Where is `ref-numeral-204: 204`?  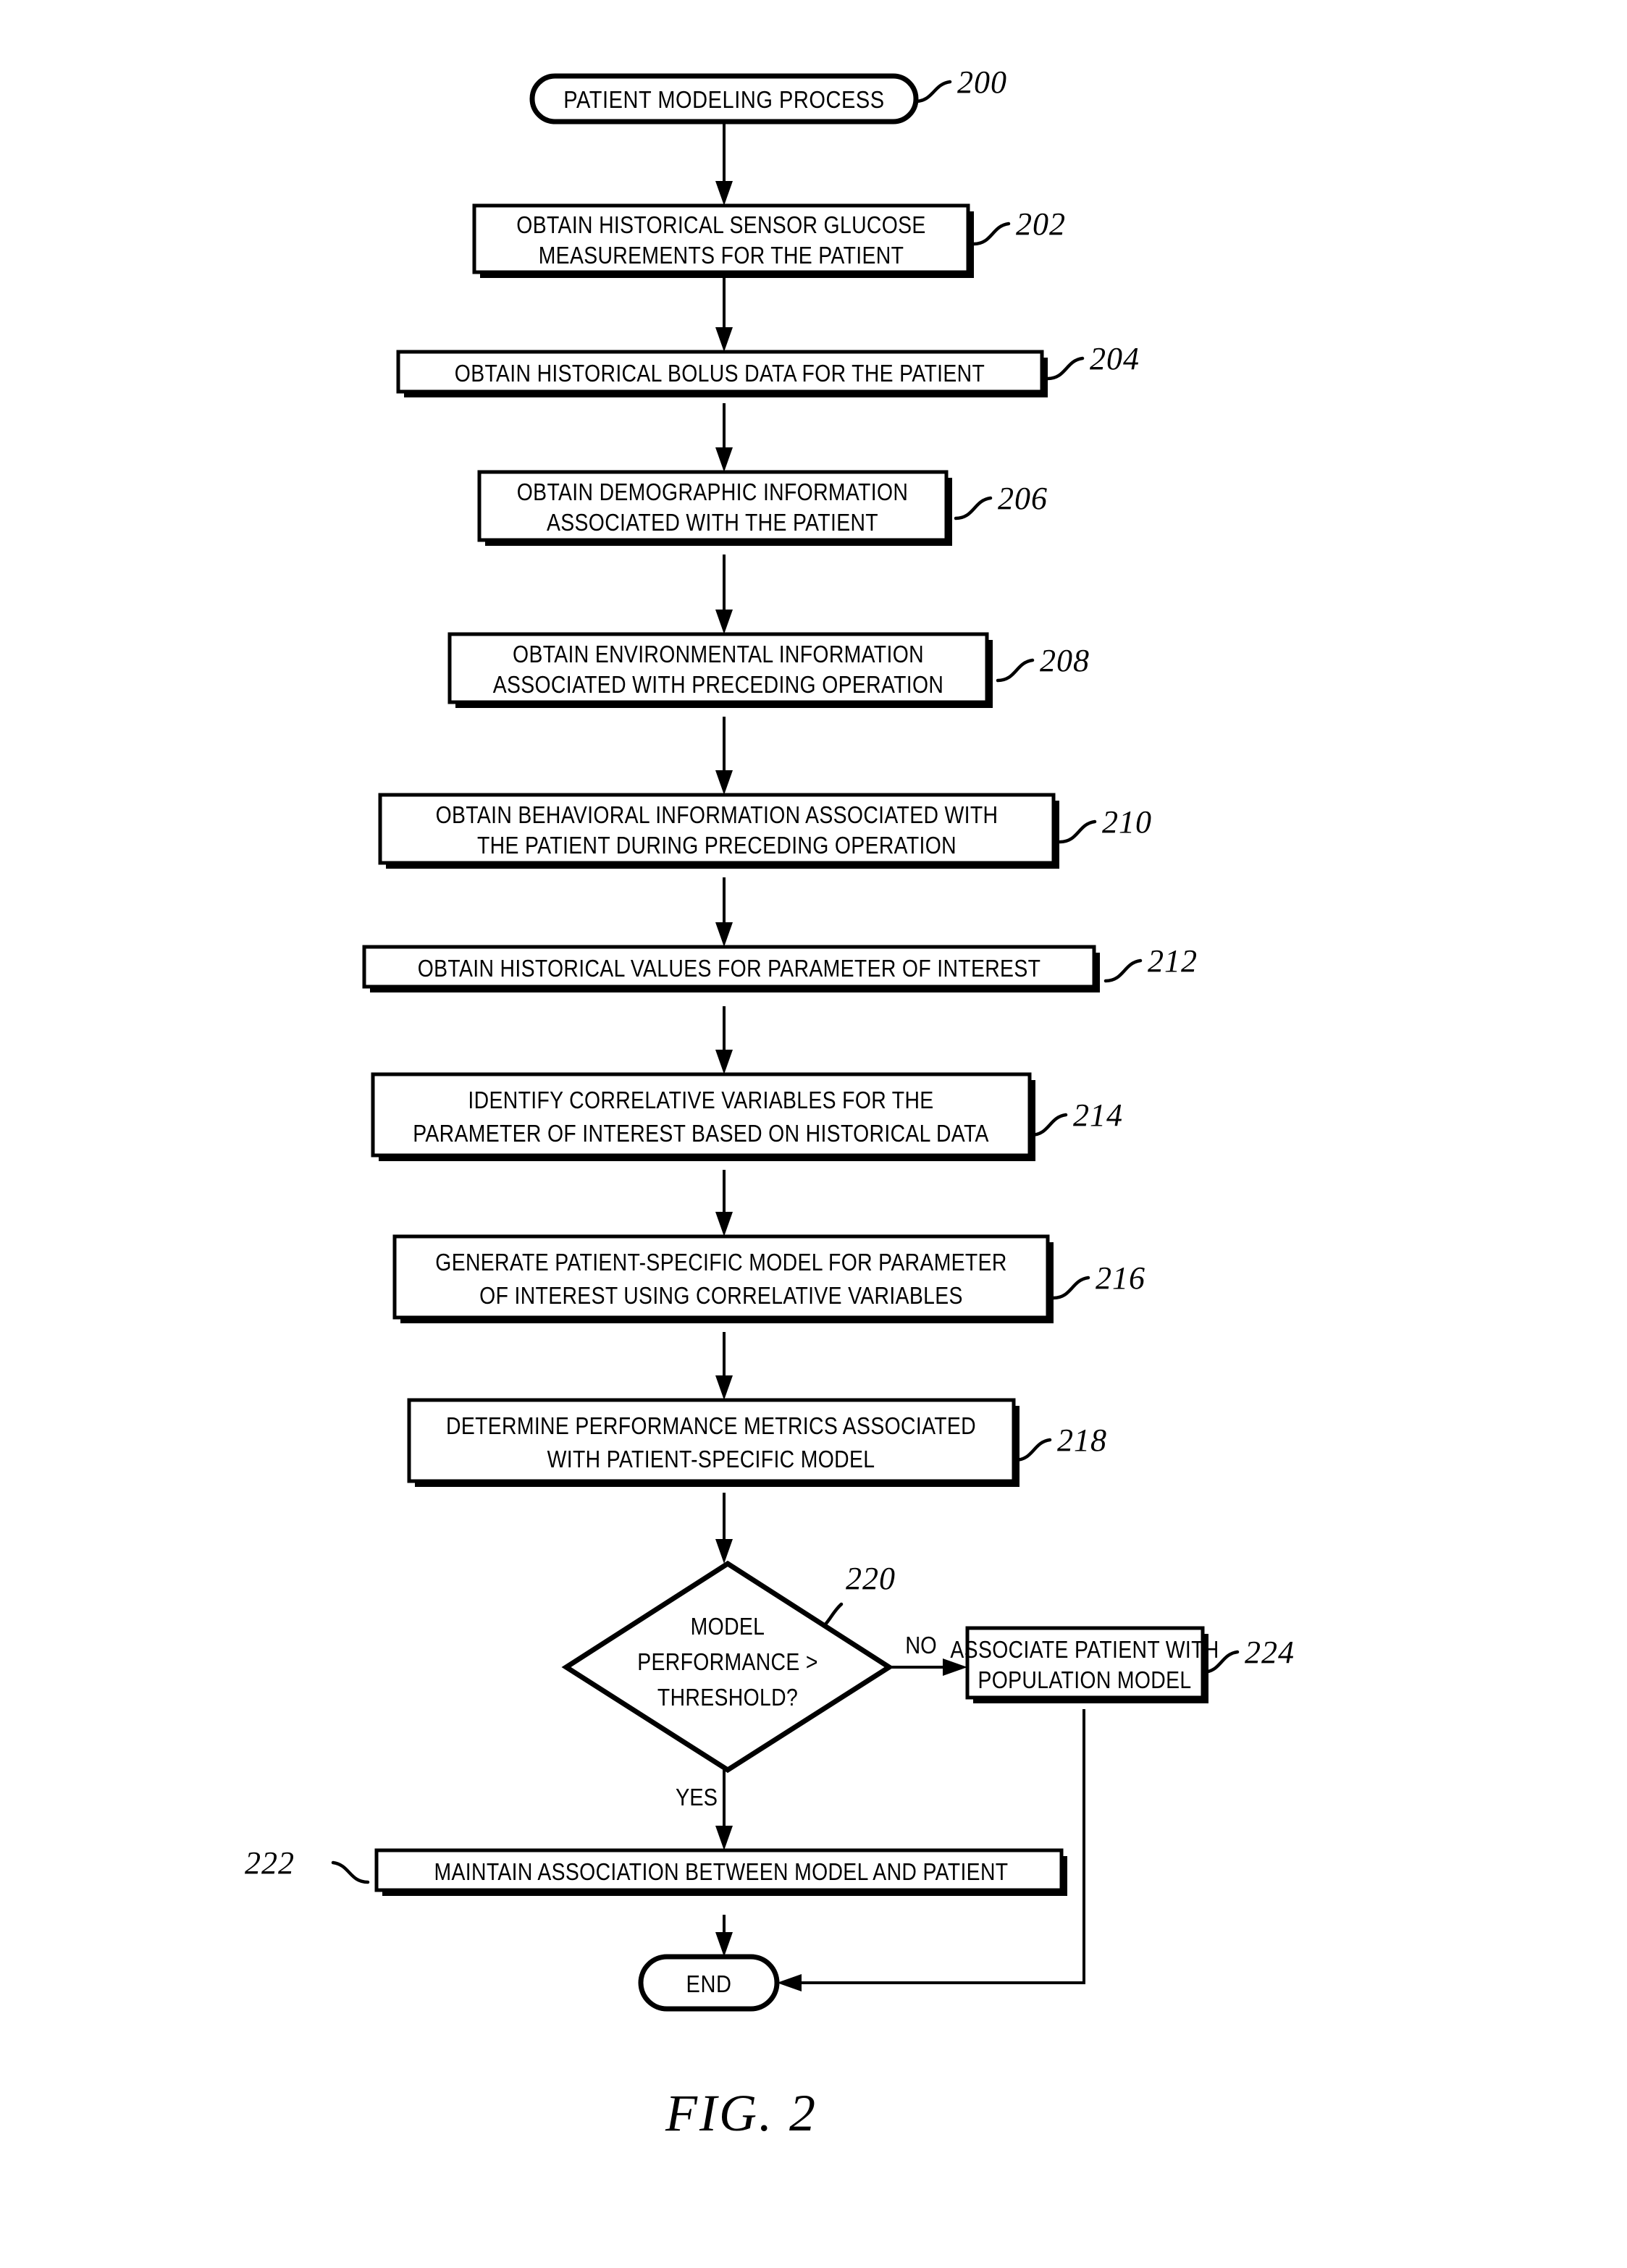 ref-numeral-204: 204 is located at coordinates (1115, 358).